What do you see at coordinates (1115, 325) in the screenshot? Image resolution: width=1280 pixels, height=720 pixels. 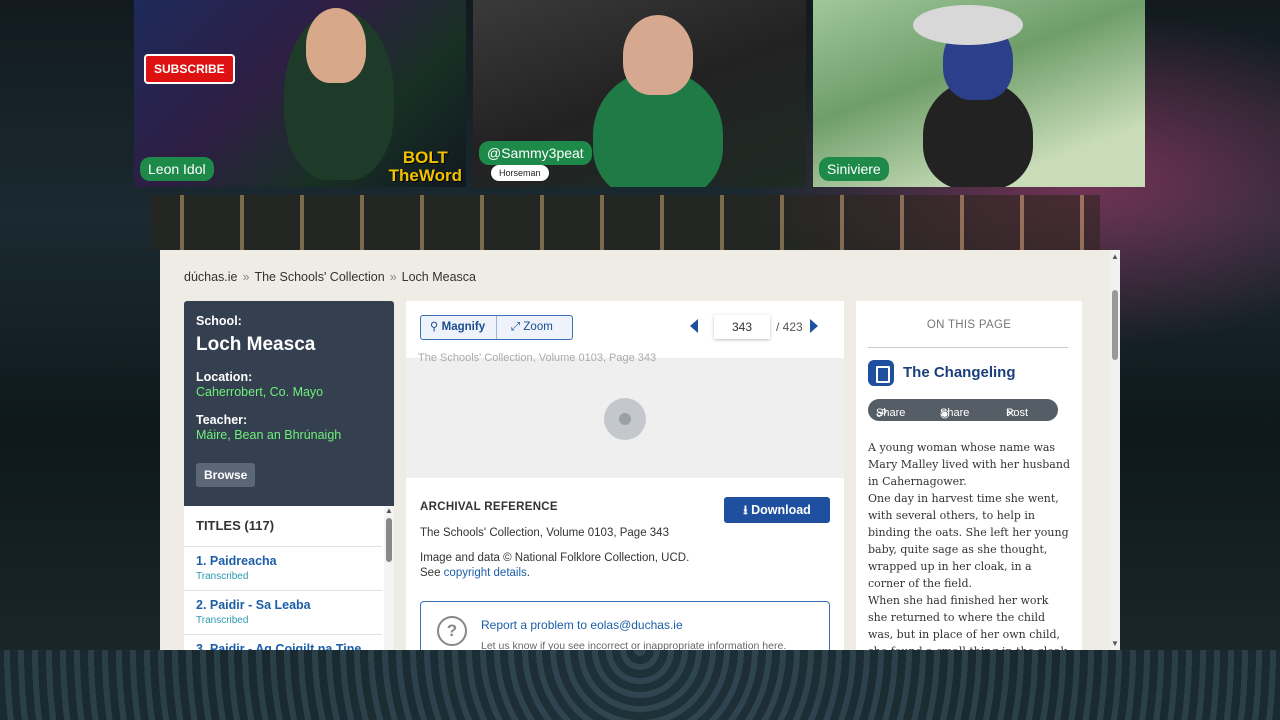 I see `page-scroll-thumb` at bounding box center [1115, 325].